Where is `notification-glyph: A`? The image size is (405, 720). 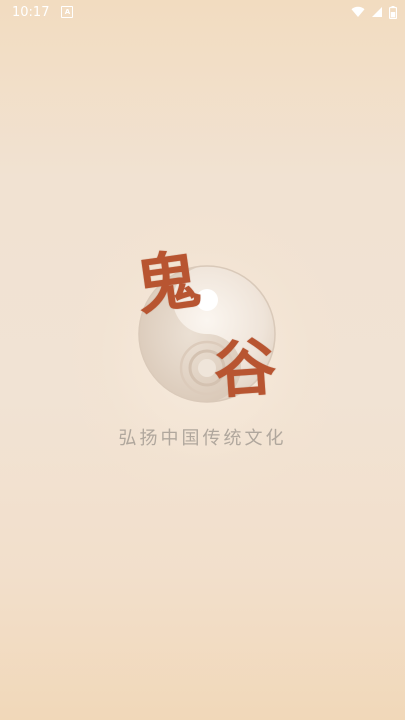
notification-glyph: A is located at coordinates (67, 11).